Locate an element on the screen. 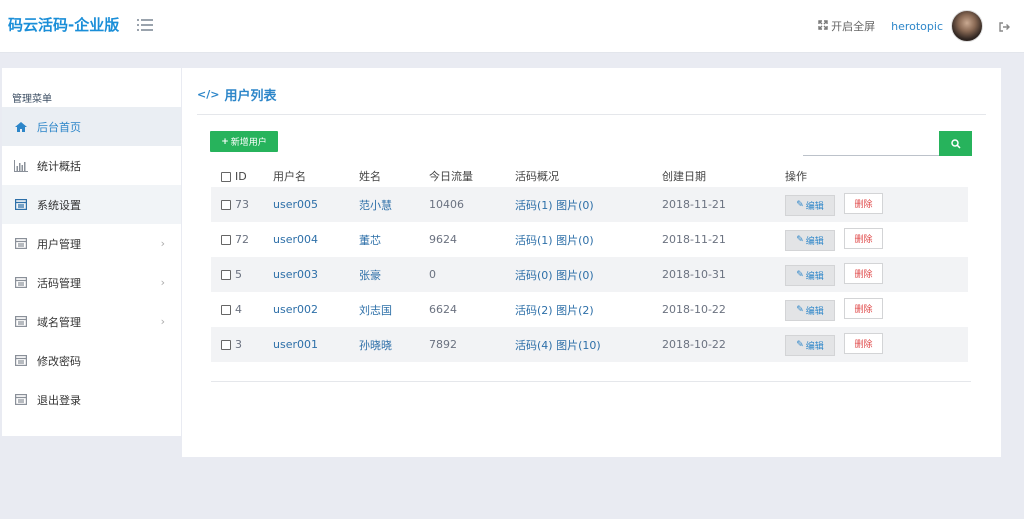 The image size is (1024, 519). header-actions: 开启全屏 herotopic is located at coordinates (921, 26).